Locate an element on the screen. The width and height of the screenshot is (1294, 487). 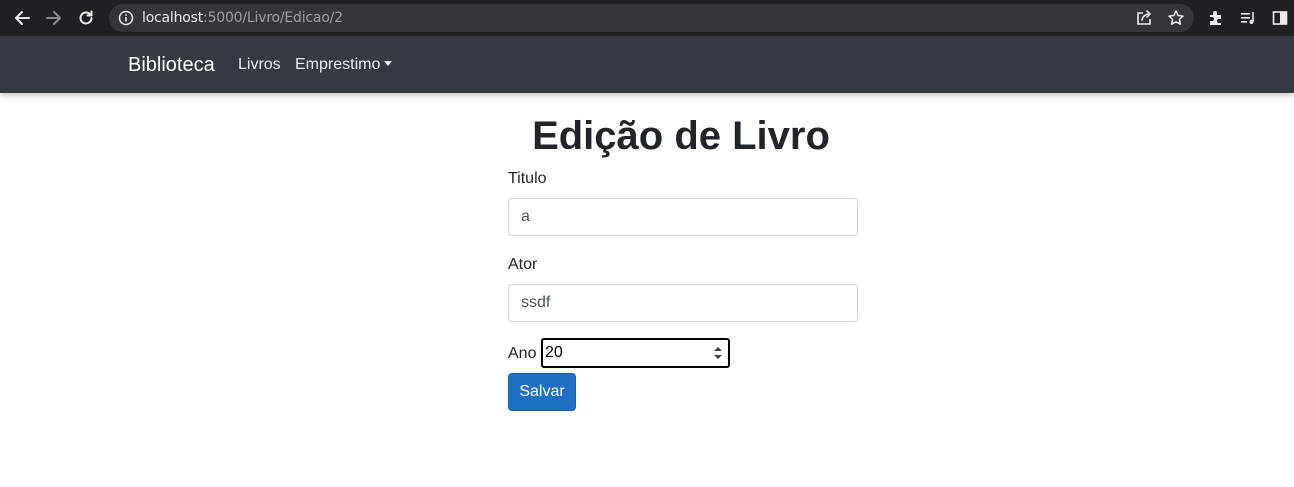
nav-dropdown-label: Emprestimo is located at coordinates (338, 64).